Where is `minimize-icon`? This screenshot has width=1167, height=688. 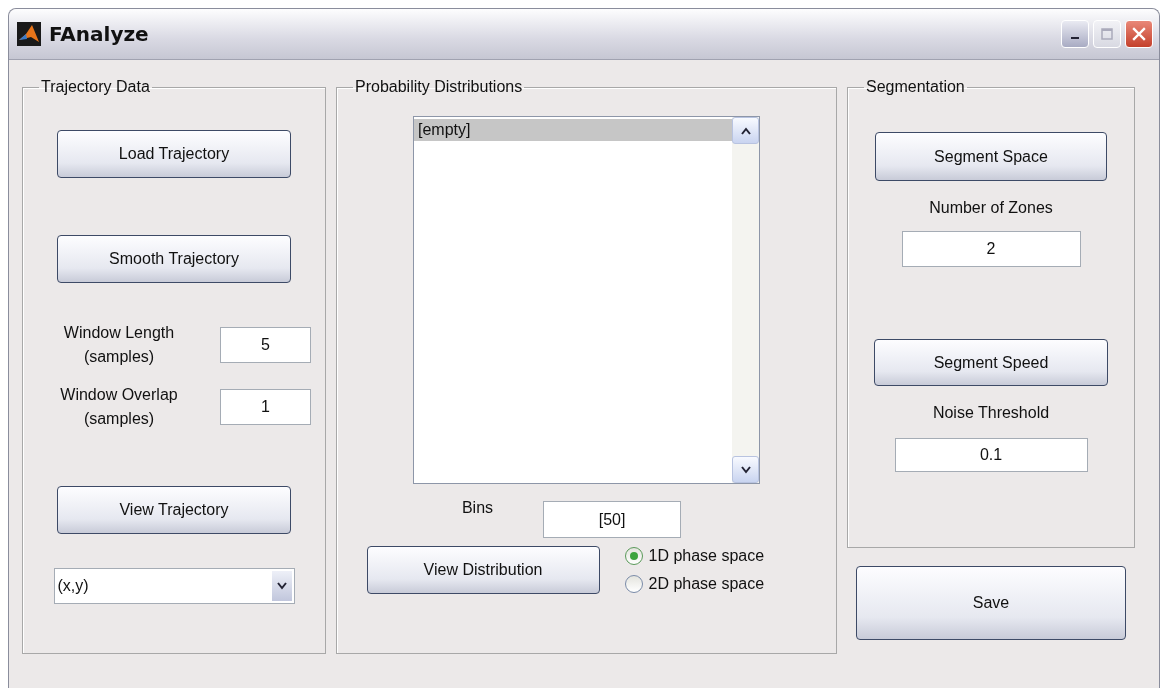
minimize-icon is located at coordinates (1075, 38).